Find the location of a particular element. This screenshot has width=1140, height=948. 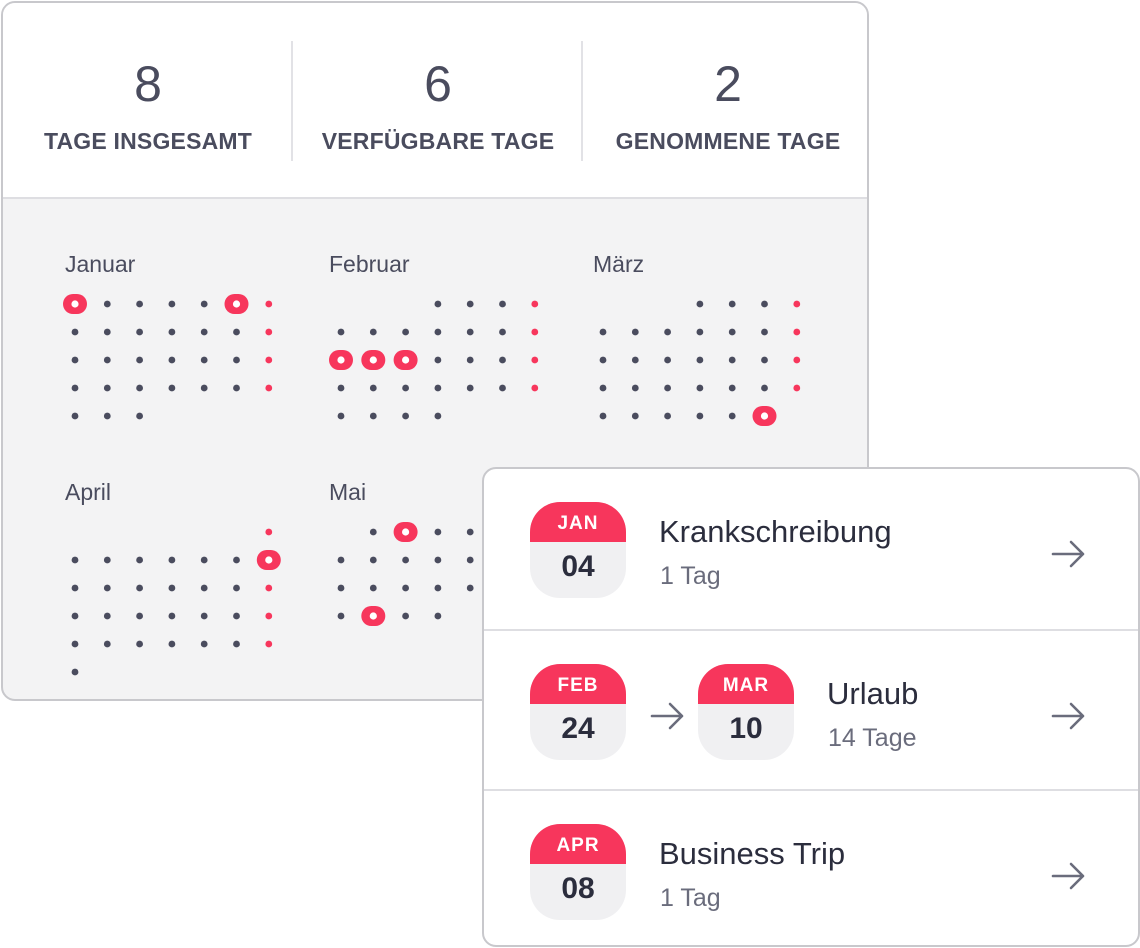

absence-row-business-trip: APR 08 Business Trip 1 Tag is located at coordinates (811, 867).